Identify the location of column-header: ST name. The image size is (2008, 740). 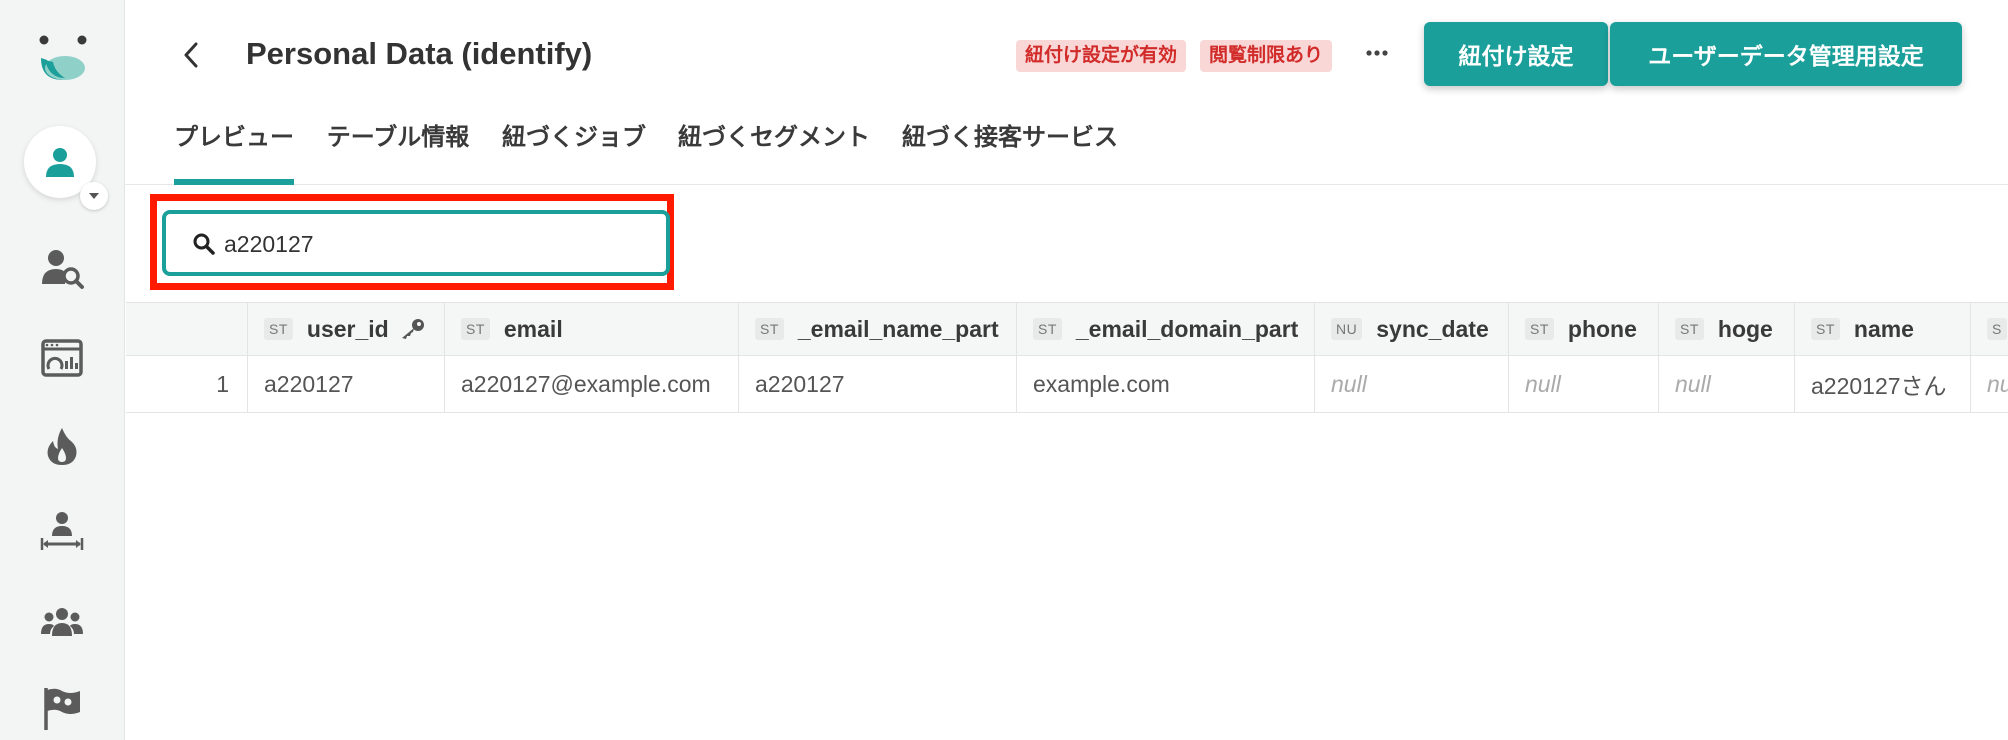
(1883, 329).